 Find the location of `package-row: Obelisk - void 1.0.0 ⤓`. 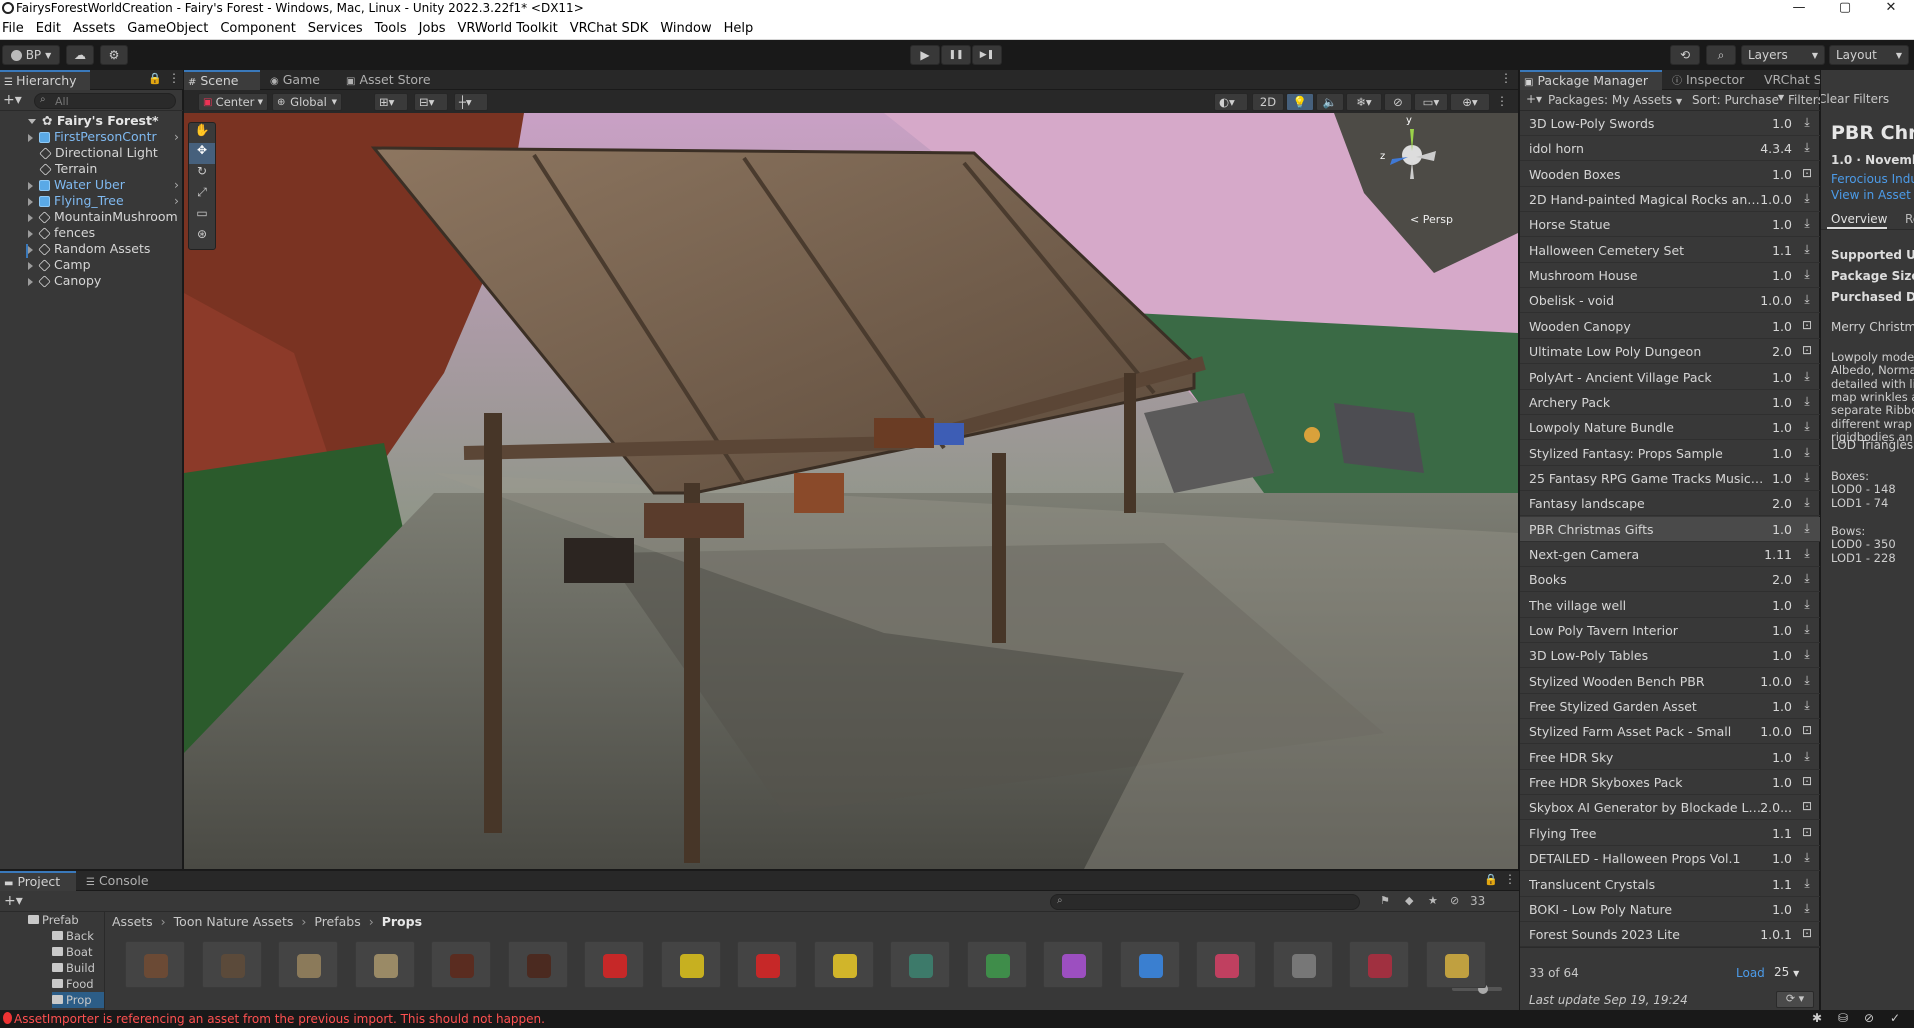

package-row: Obelisk - void 1.0.0 ⤓ is located at coordinates (1670, 301).